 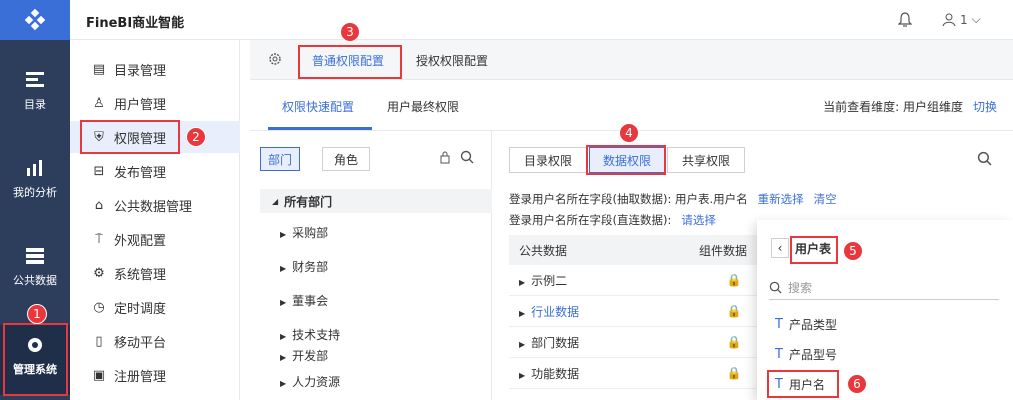 I want to click on field-item: T 产品类型, so click(x=806, y=324).